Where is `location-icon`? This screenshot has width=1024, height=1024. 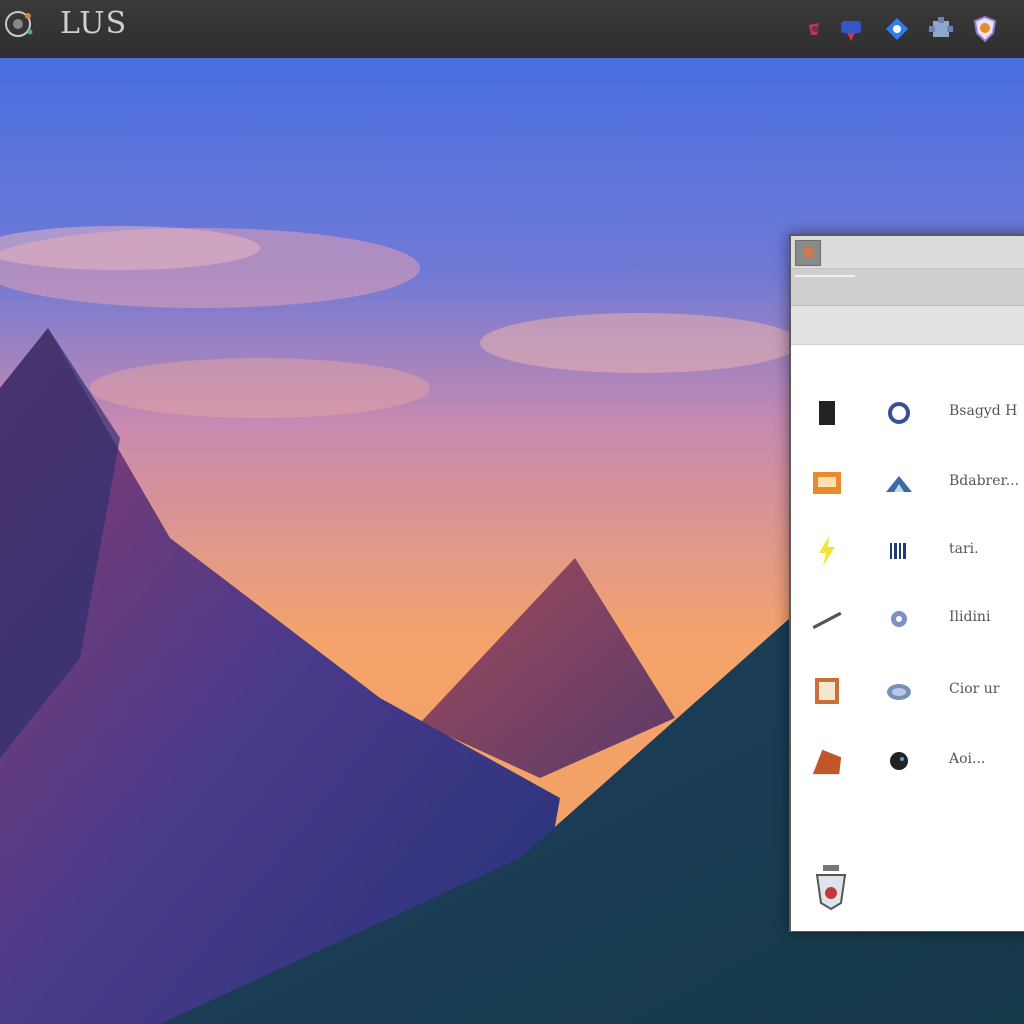 location-icon is located at coordinates (897, 29).